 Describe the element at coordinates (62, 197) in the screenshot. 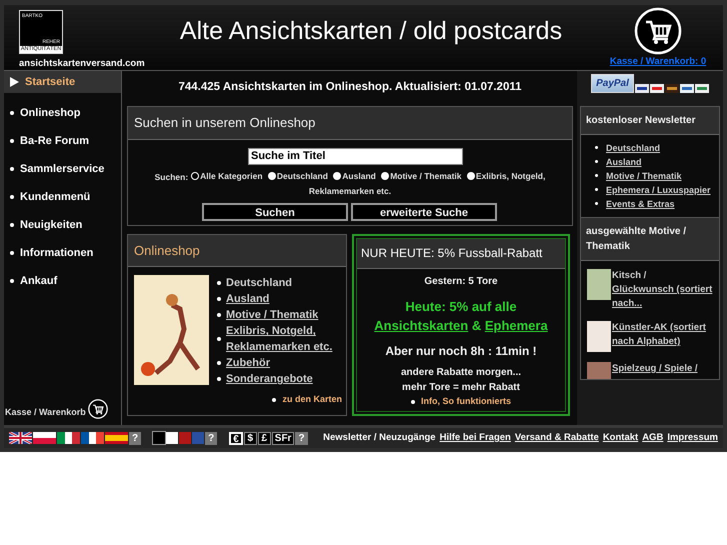

I see `nav-item: Kundenmenü` at that location.